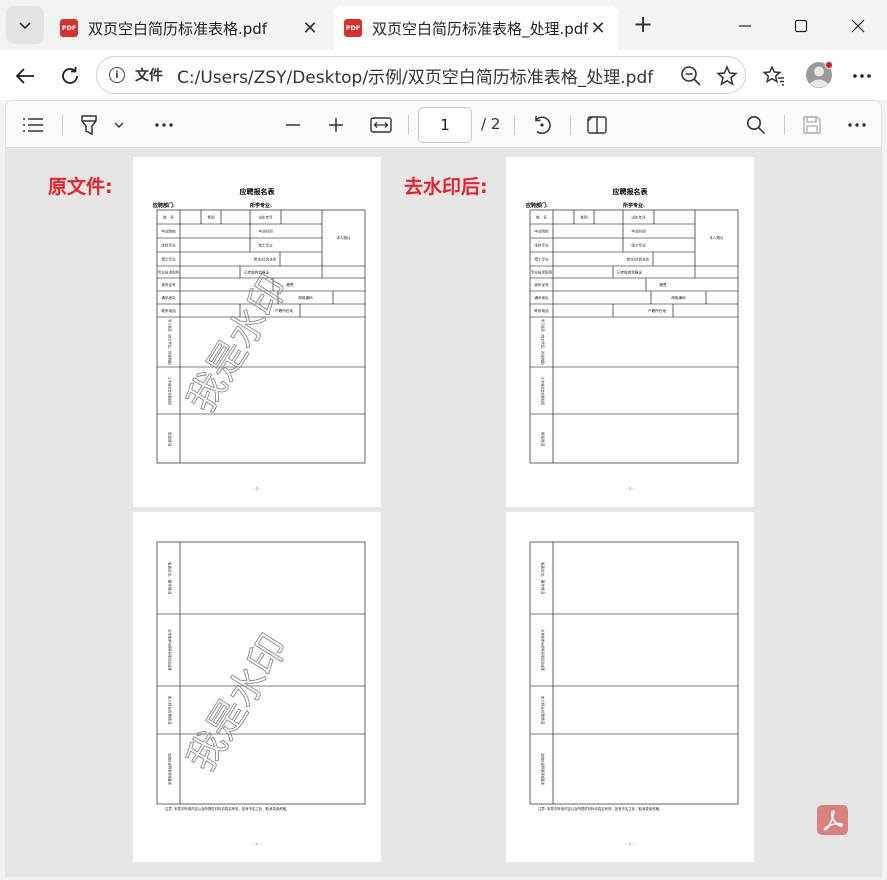 This screenshot has height=880, width=887. I want to click on highlight-options-button, so click(119, 125).